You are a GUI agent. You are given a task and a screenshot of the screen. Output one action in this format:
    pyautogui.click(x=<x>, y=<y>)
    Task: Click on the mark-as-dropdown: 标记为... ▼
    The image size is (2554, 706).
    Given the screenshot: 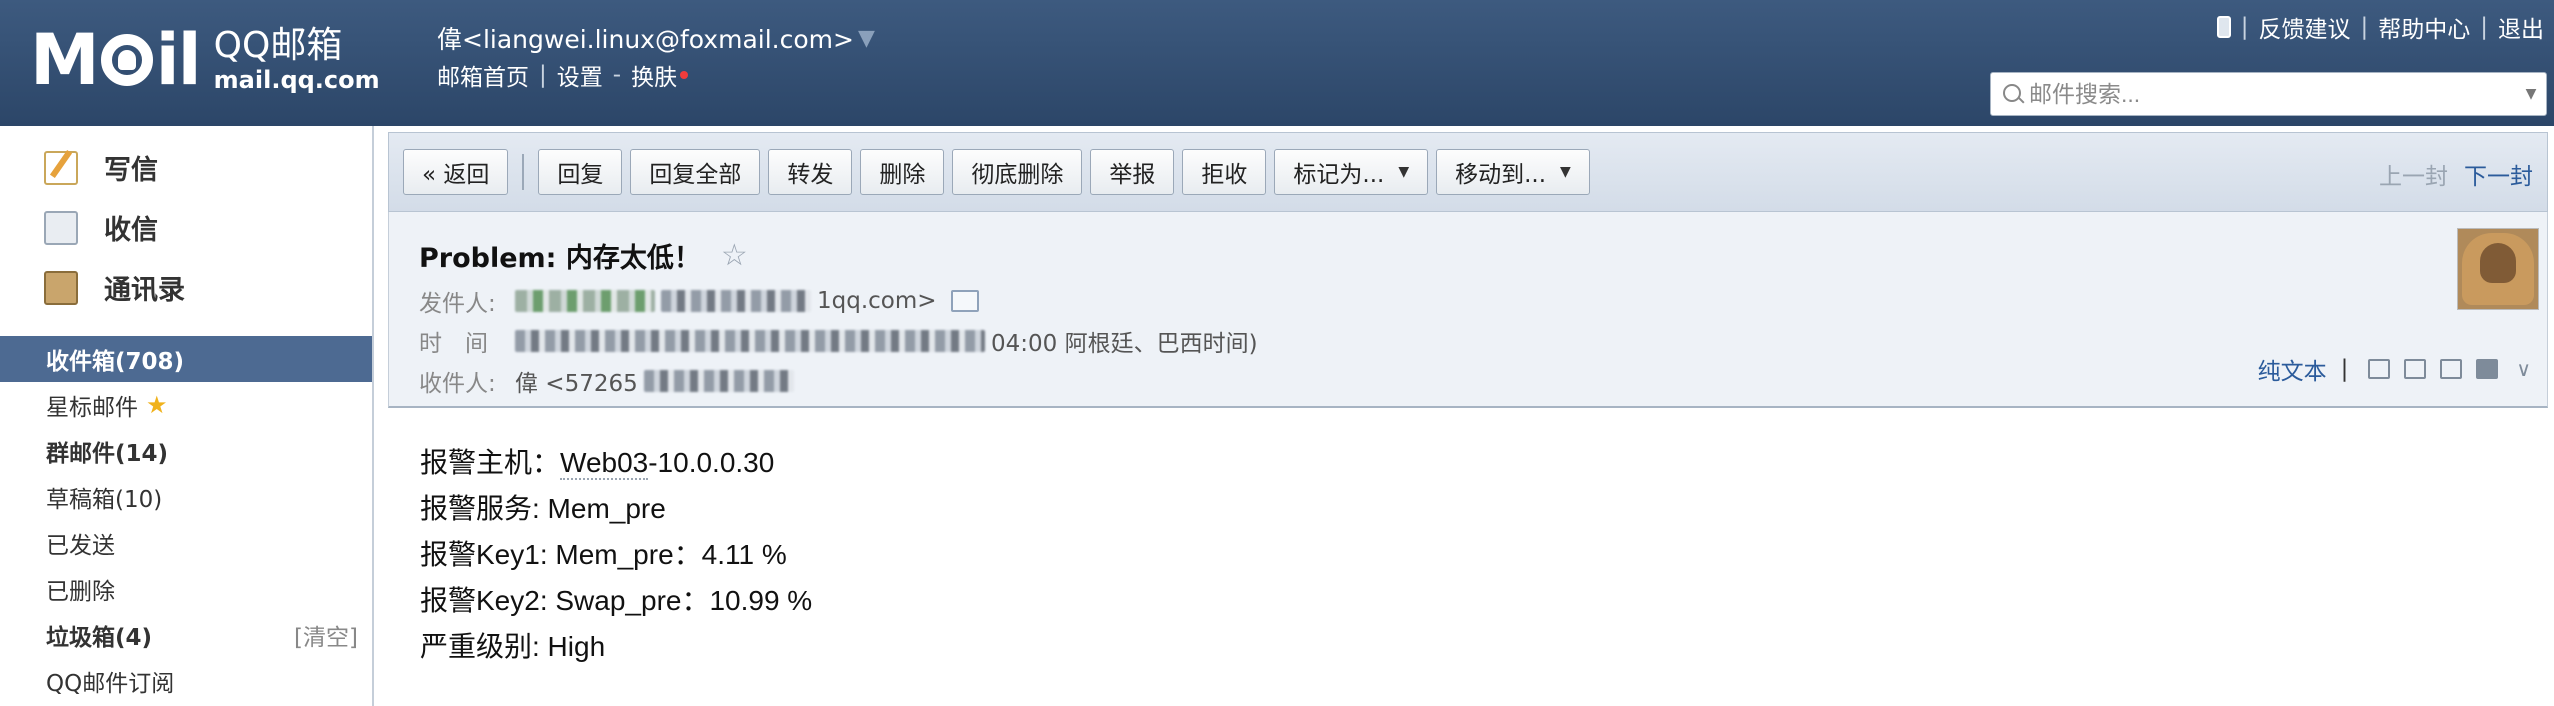 What is the action you would take?
    pyautogui.click(x=1351, y=172)
    